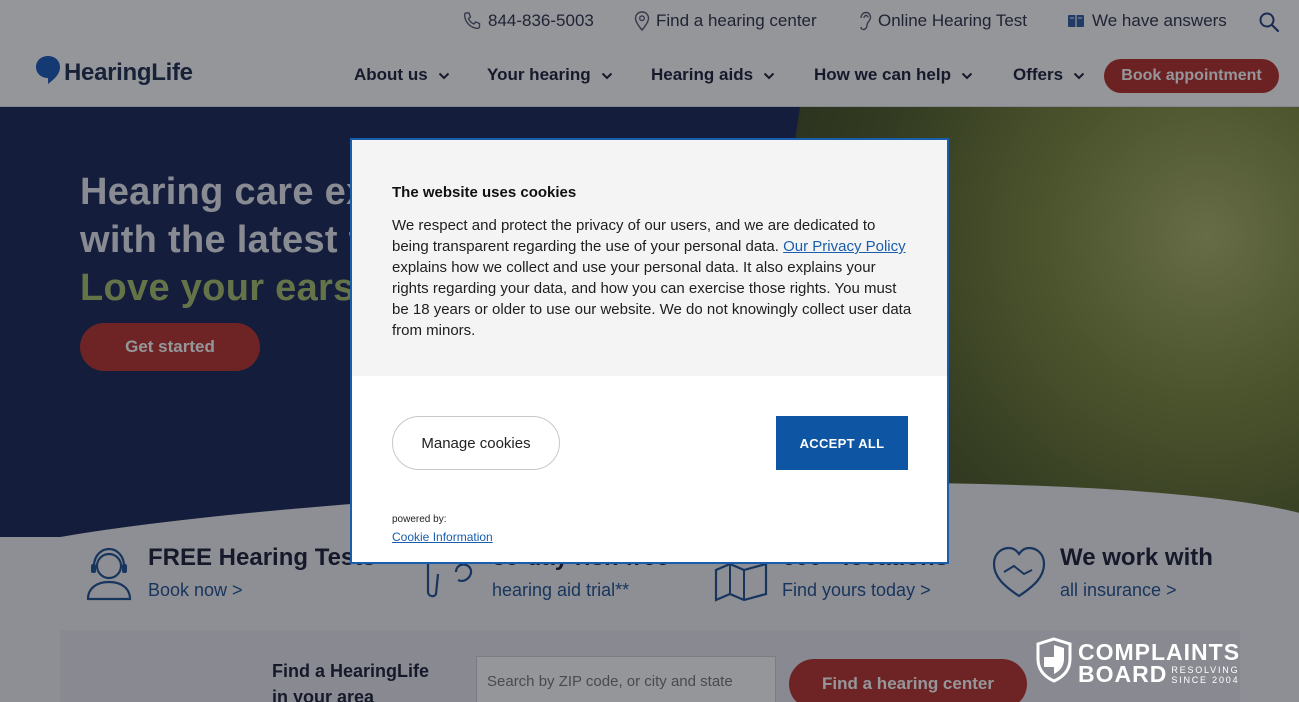 This screenshot has width=1299, height=702. Describe the element at coordinates (1159, 651) in the screenshot. I see `watermark-line1: COMPLAINTS` at that location.